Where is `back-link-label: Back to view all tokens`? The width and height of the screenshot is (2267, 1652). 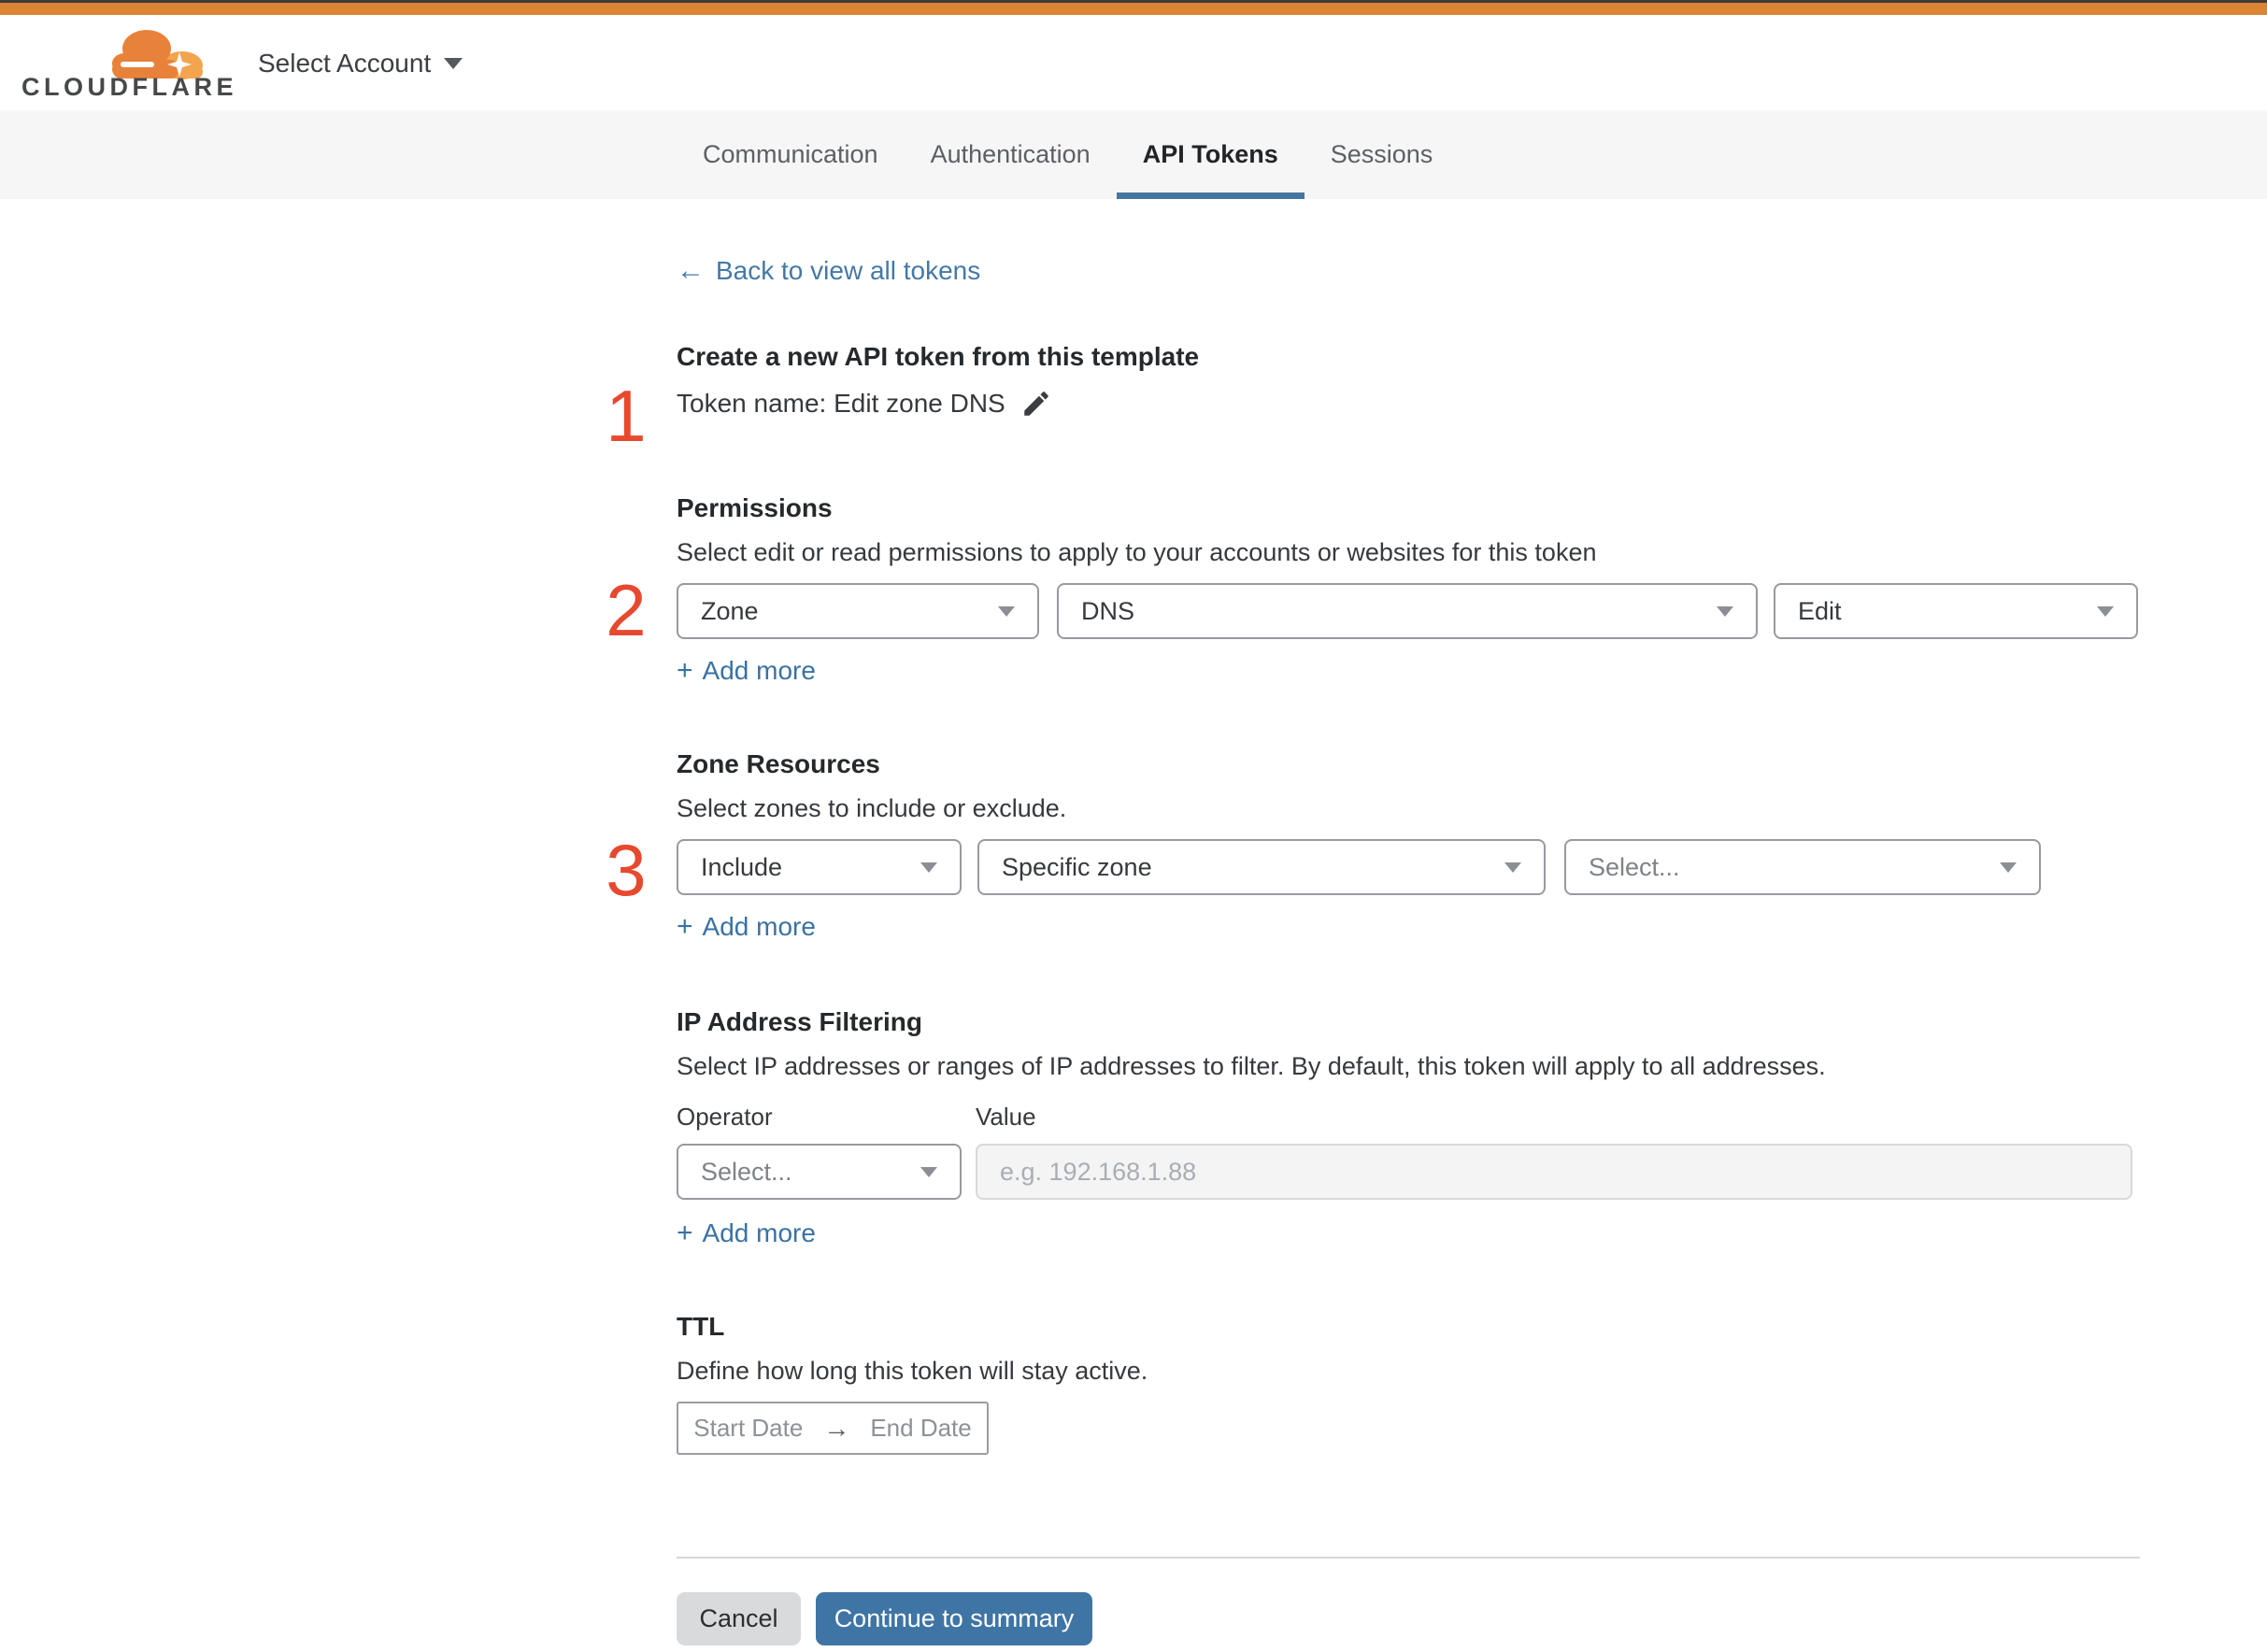 back-link-label: Back to view all tokens is located at coordinates (849, 270).